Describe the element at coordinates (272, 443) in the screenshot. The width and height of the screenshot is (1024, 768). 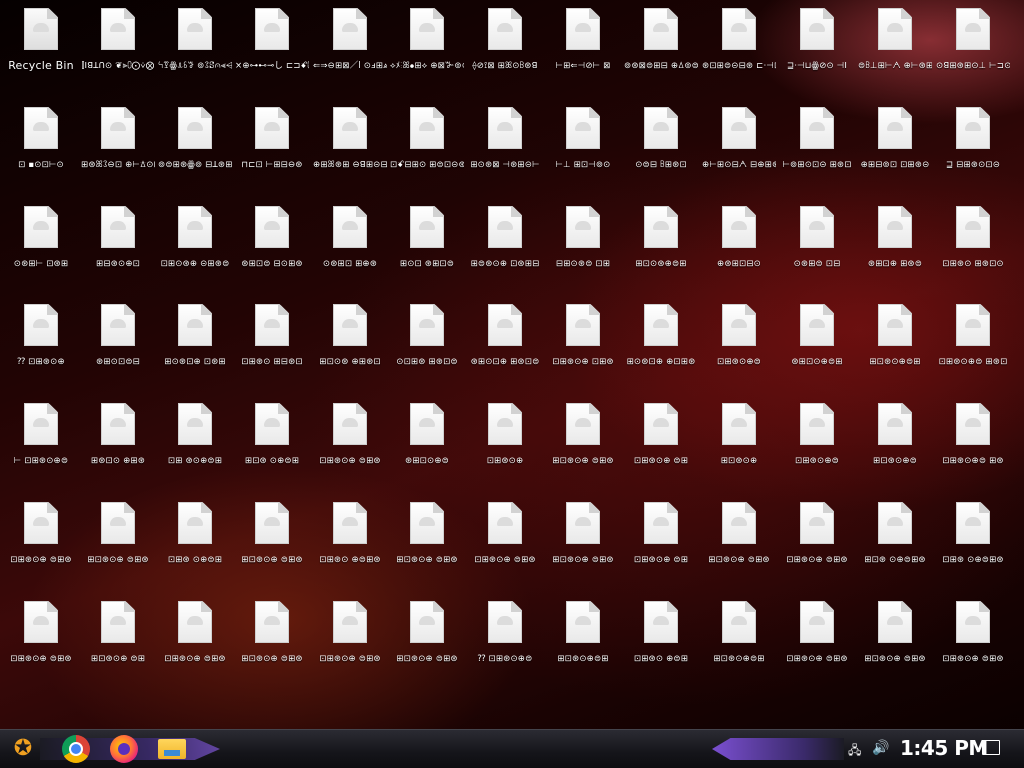
I see `desktop-file-icon: ⊞⊡⊛ ⊙⊕⊜⊞` at that location.